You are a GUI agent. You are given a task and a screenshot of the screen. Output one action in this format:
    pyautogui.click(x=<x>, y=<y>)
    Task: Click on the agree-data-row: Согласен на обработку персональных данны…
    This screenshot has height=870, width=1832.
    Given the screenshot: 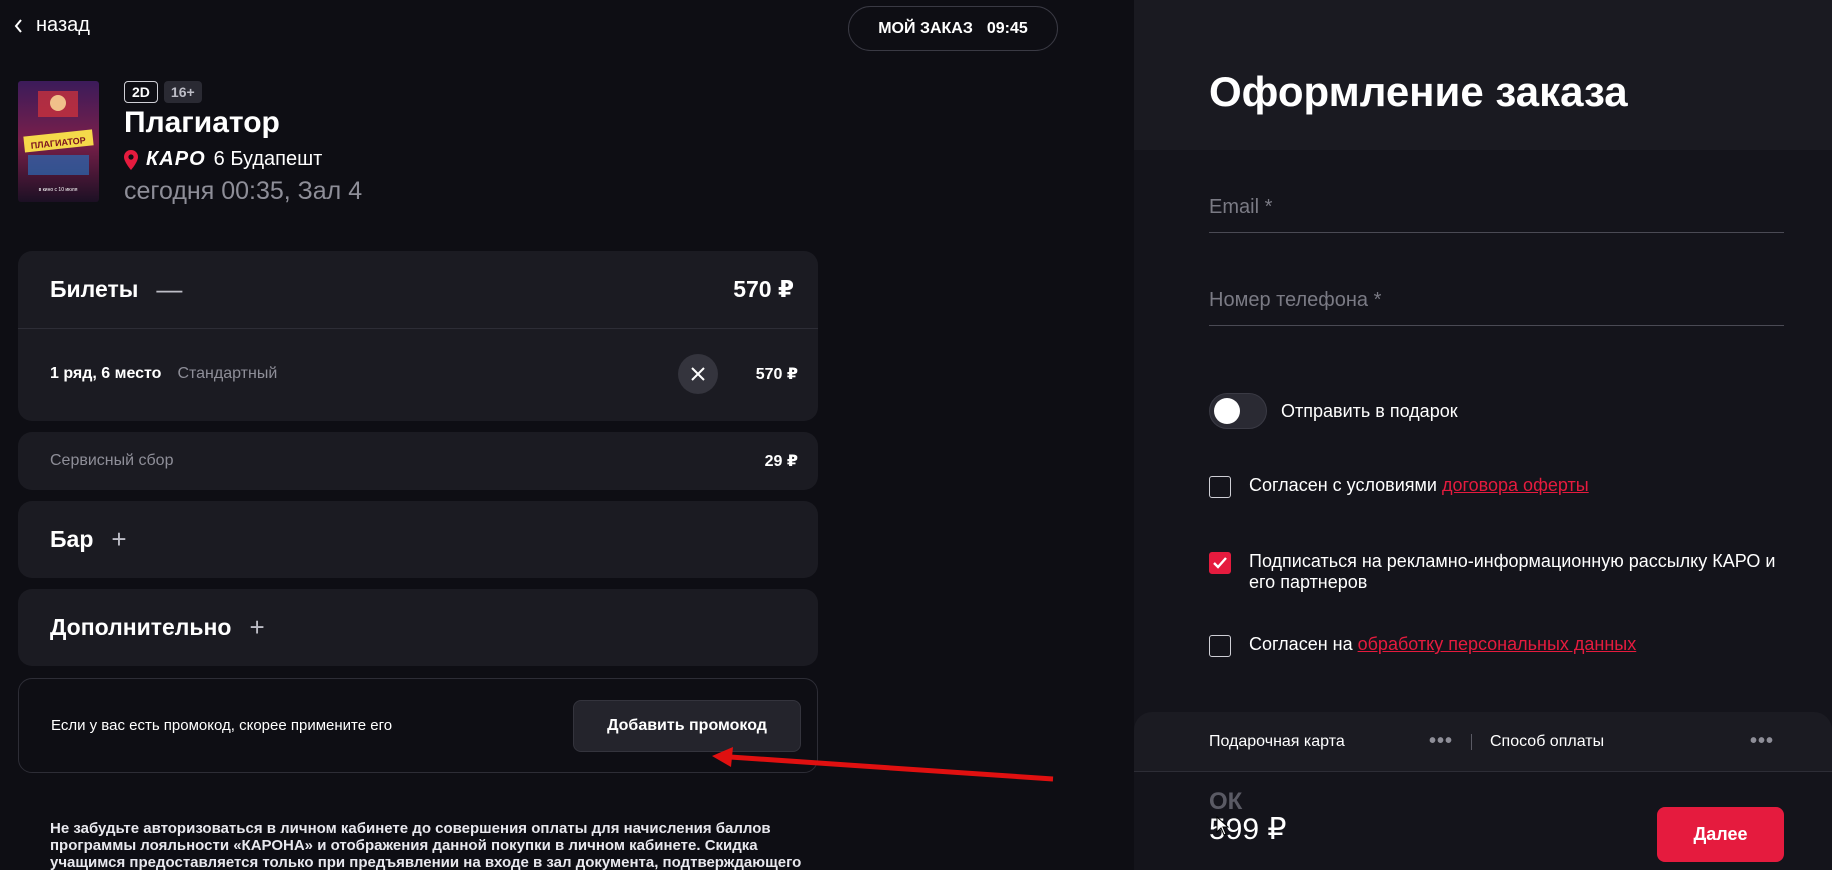 What is the action you would take?
    pyautogui.click(x=1494, y=645)
    